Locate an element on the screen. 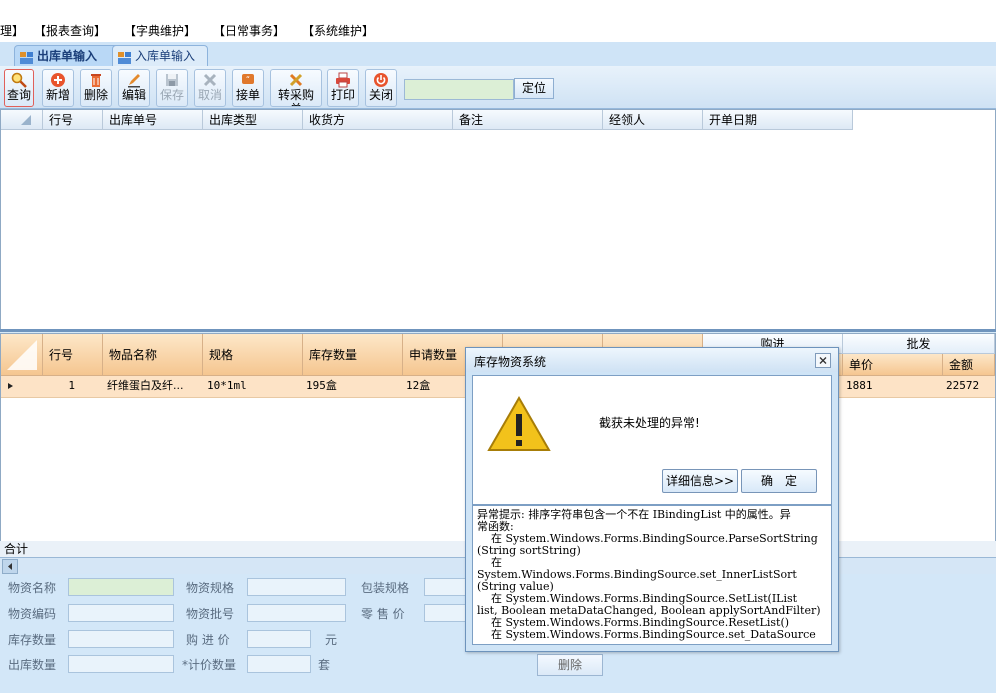  print-button: 打印 is located at coordinates (343, 88).